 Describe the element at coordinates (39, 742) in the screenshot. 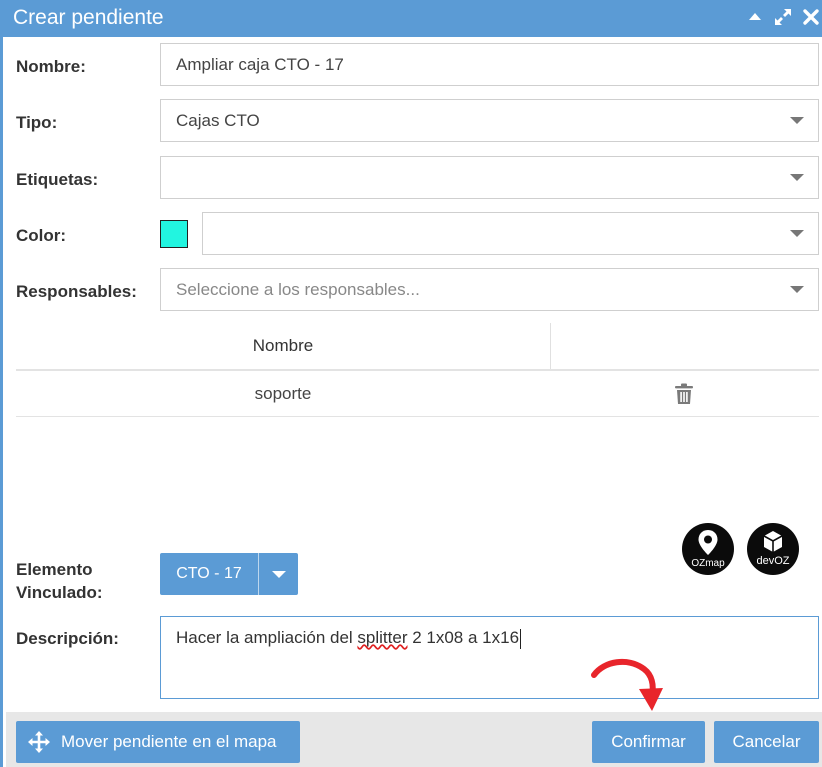

I see `move-arrows-icon` at that location.